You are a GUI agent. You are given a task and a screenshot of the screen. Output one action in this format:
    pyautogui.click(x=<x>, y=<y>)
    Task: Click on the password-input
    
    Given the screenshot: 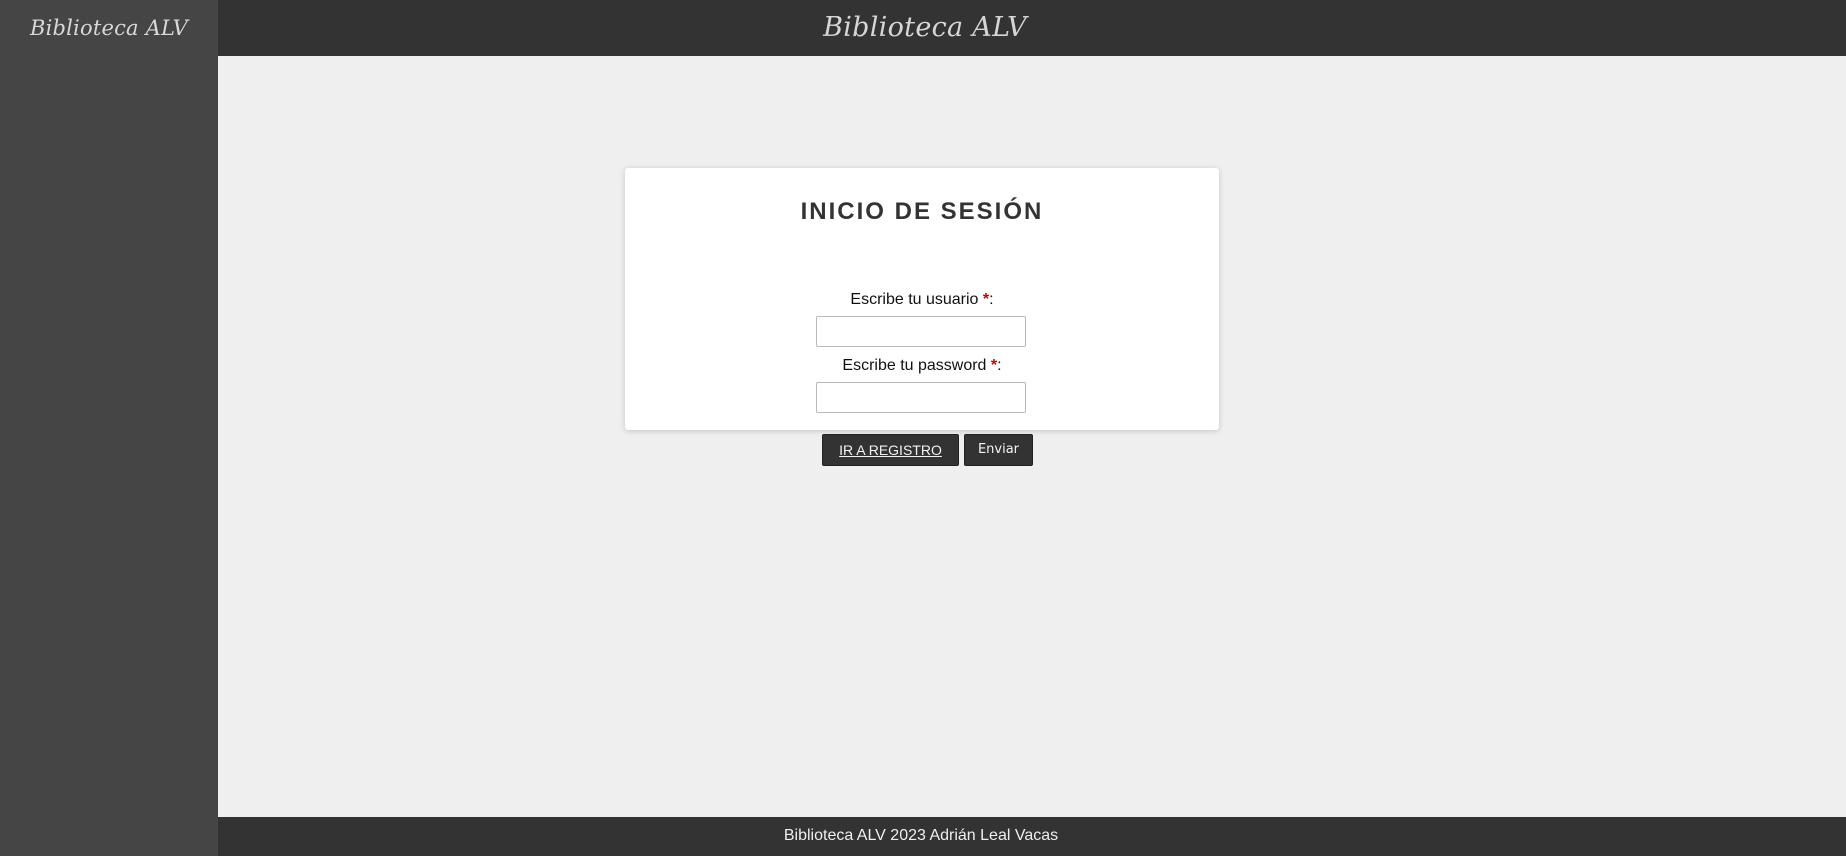 What is the action you would take?
    pyautogui.click(x=921, y=397)
    